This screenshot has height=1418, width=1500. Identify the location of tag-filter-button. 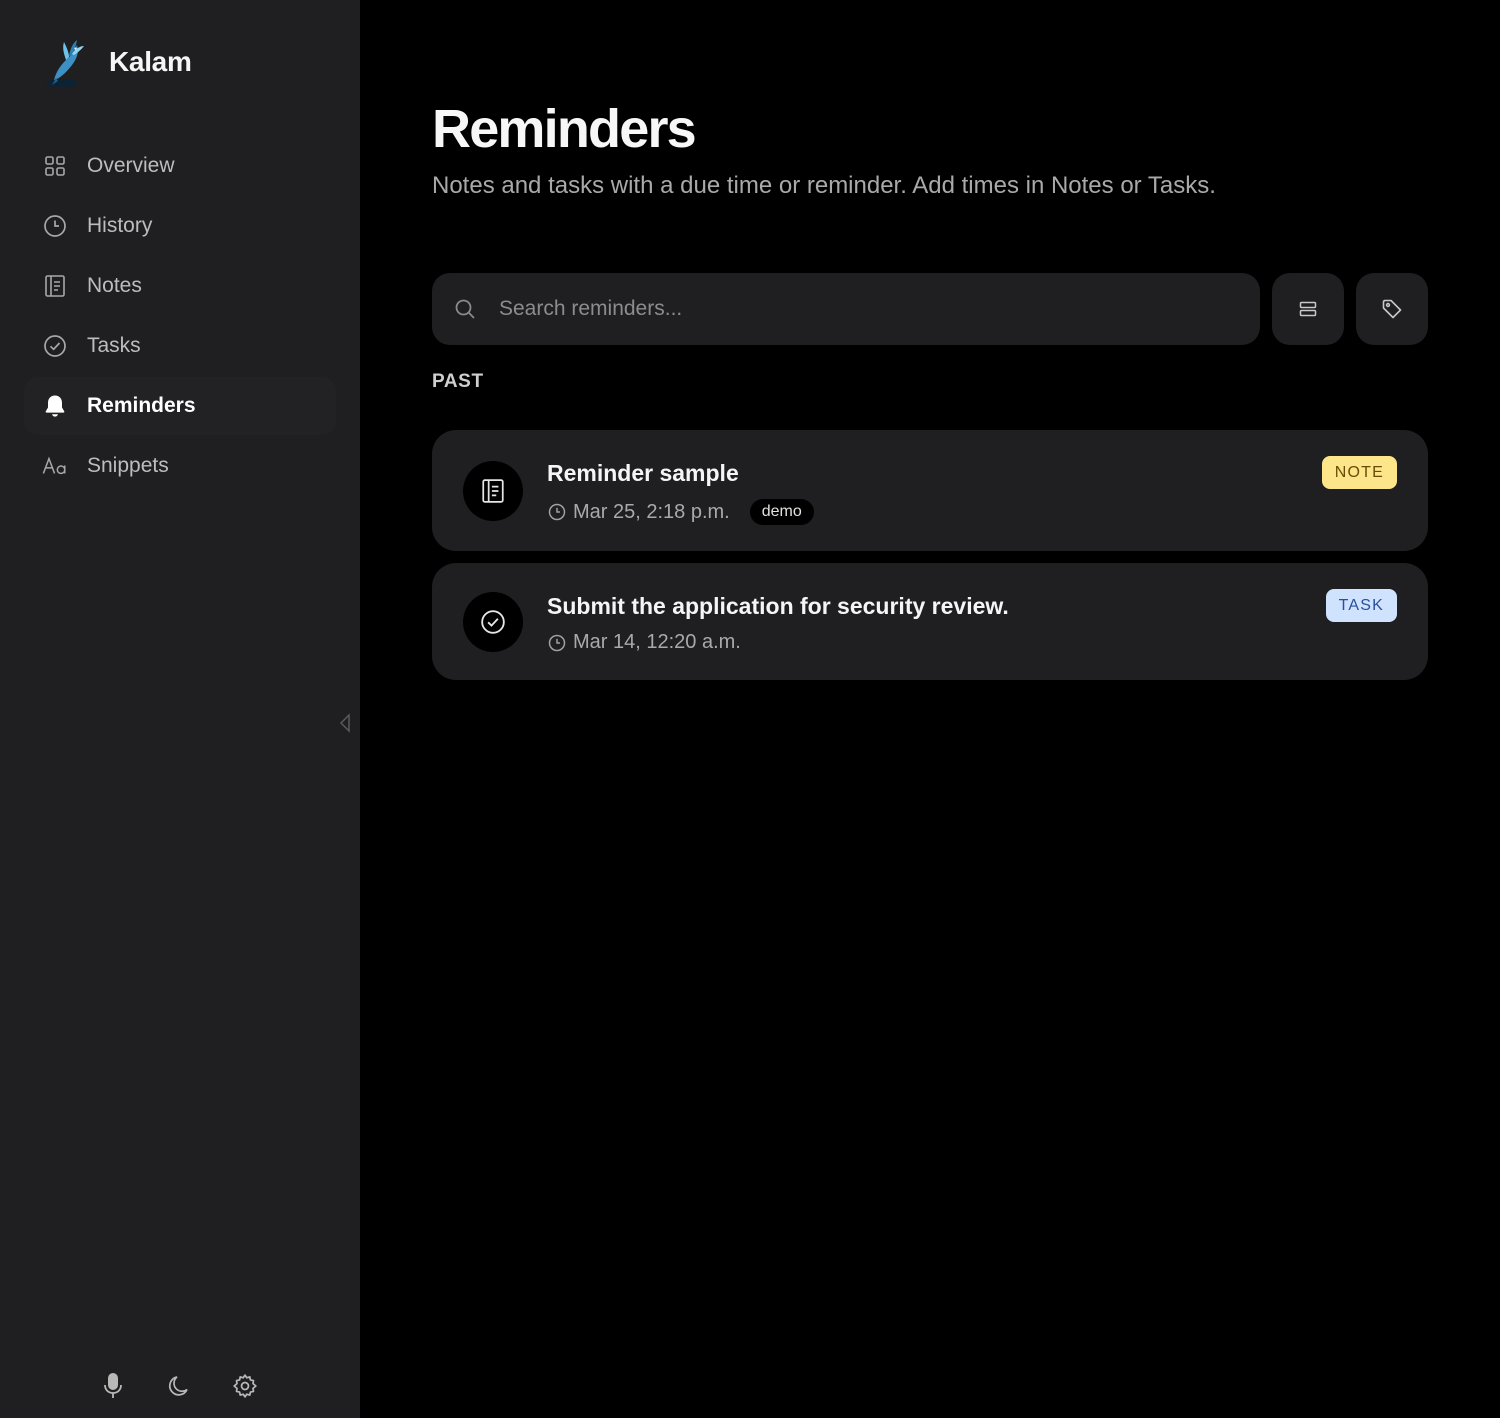
(1392, 309).